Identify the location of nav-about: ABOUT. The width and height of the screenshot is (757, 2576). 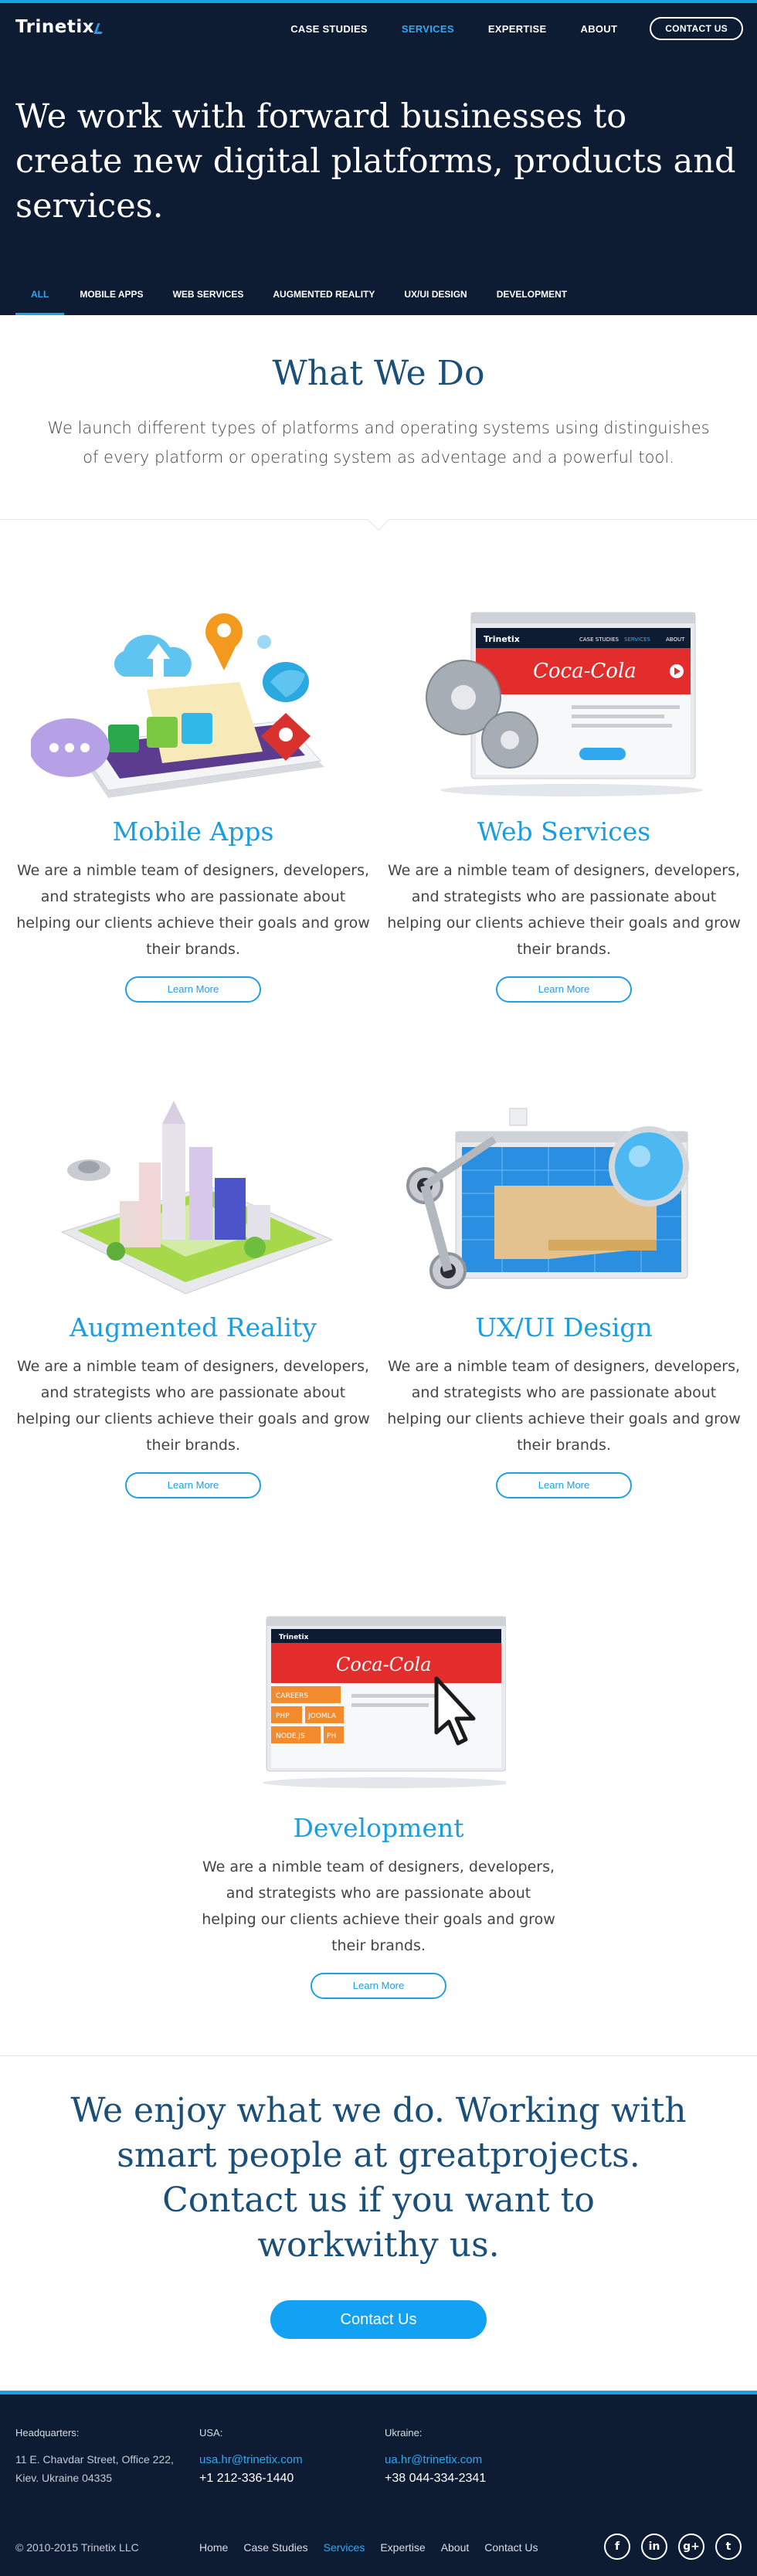
(599, 29).